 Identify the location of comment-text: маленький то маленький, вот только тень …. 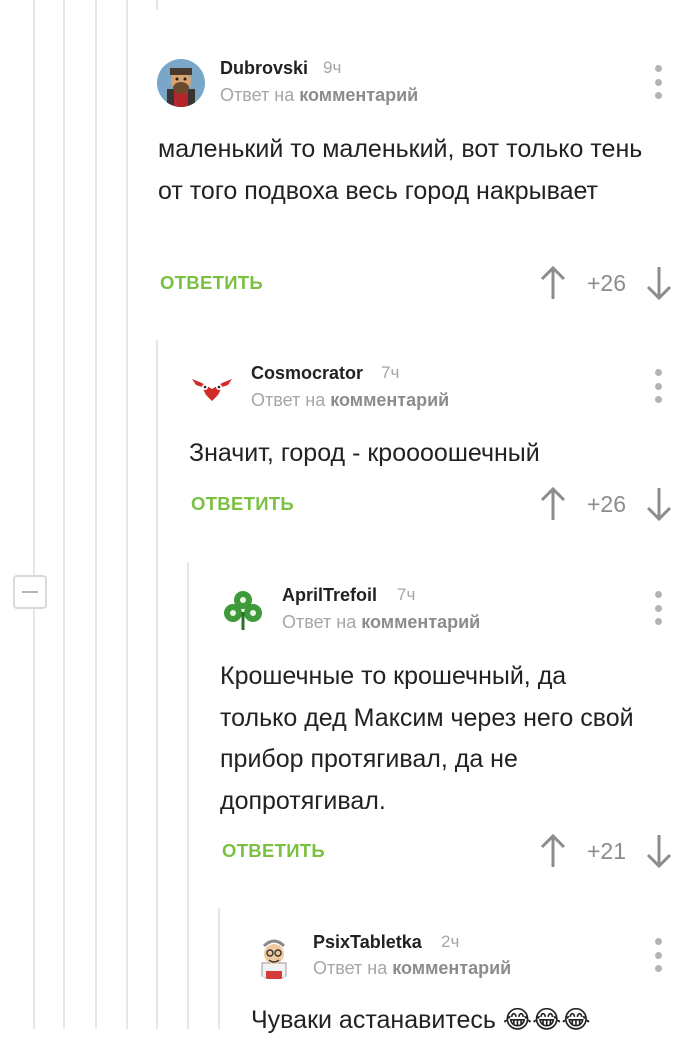
(400, 170).